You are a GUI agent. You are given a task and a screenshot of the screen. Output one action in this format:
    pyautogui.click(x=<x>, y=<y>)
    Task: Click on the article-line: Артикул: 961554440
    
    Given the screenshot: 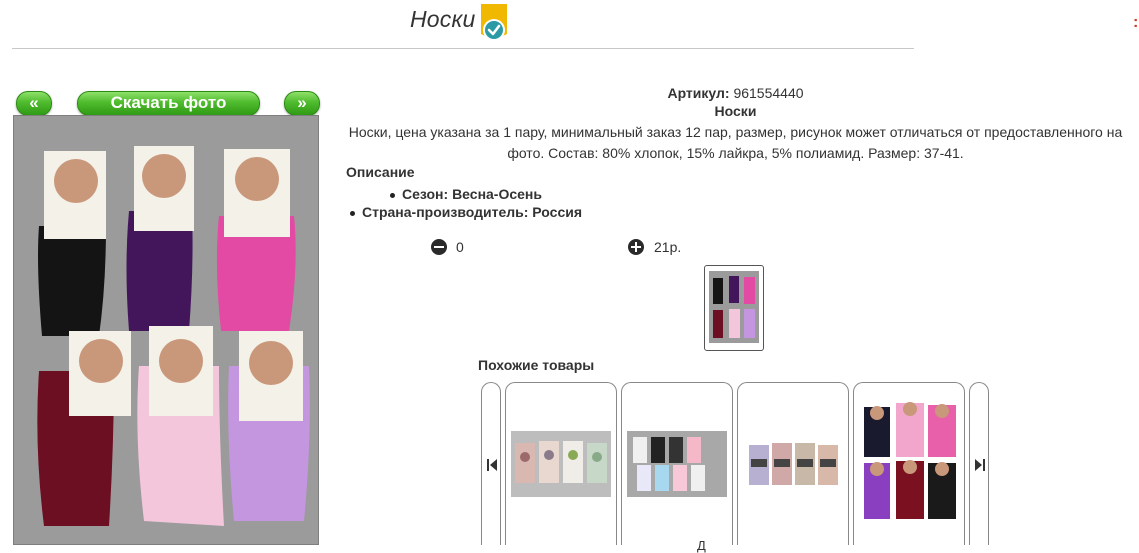 What is the action you would take?
    pyautogui.click(x=735, y=93)
    